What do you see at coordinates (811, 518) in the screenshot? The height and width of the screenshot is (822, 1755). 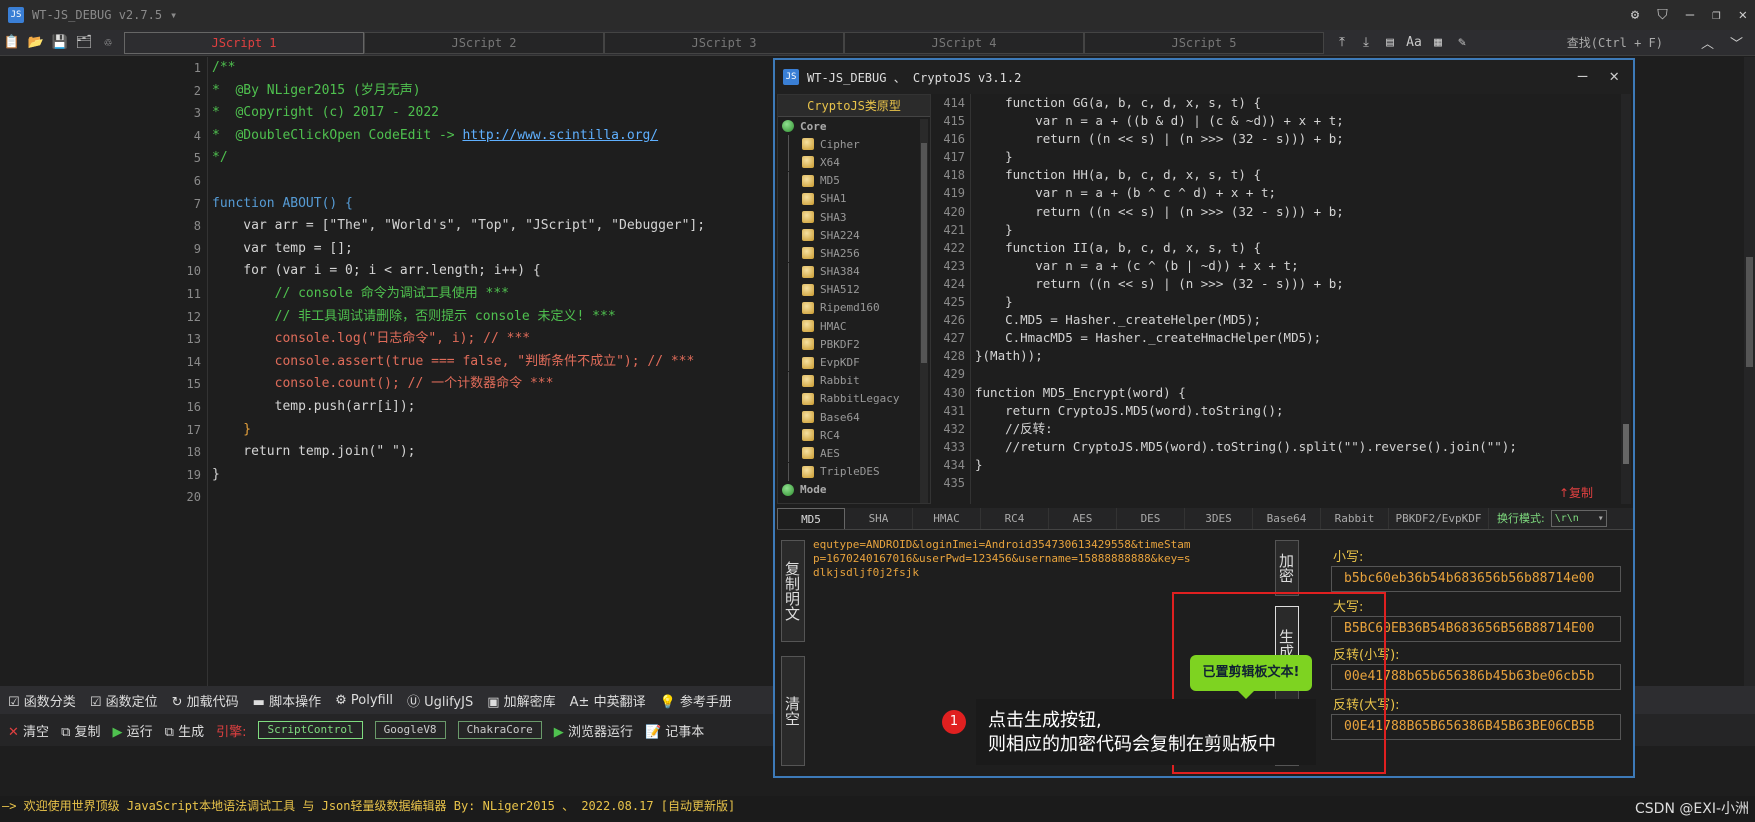 I see `tab-md5: MD5` at bounding box center [811, 518].